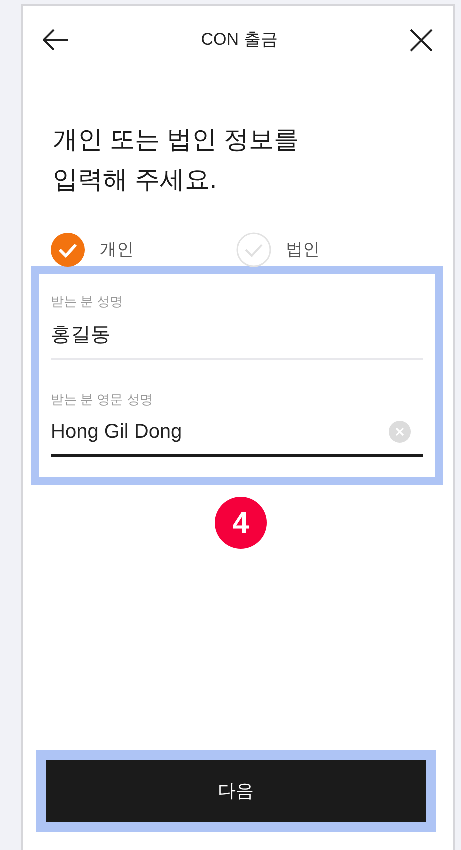 The height and width of the screenshot is (850, 461). I want to click on field-label: 받는 분 영문 성명, so click(102, 399).